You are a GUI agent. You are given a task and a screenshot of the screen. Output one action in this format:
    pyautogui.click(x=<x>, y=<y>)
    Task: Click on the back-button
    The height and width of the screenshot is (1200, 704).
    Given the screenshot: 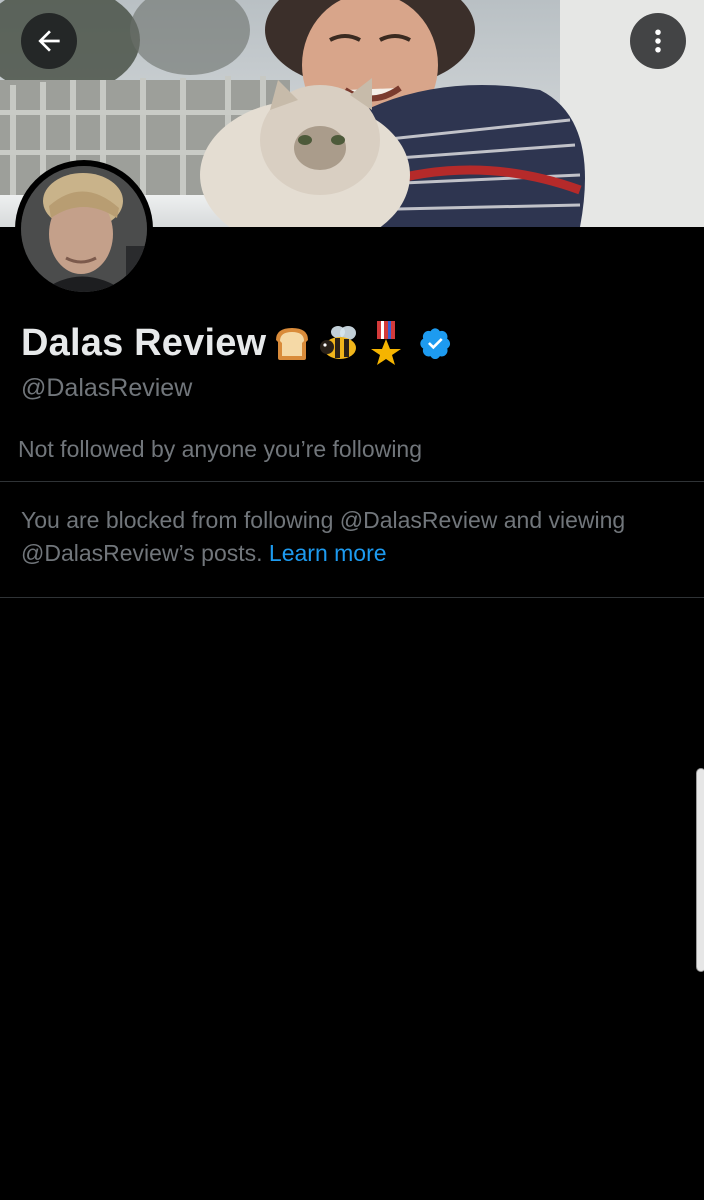 What is the action you would take?
    pyautogui.click(x=49, y=41)
    